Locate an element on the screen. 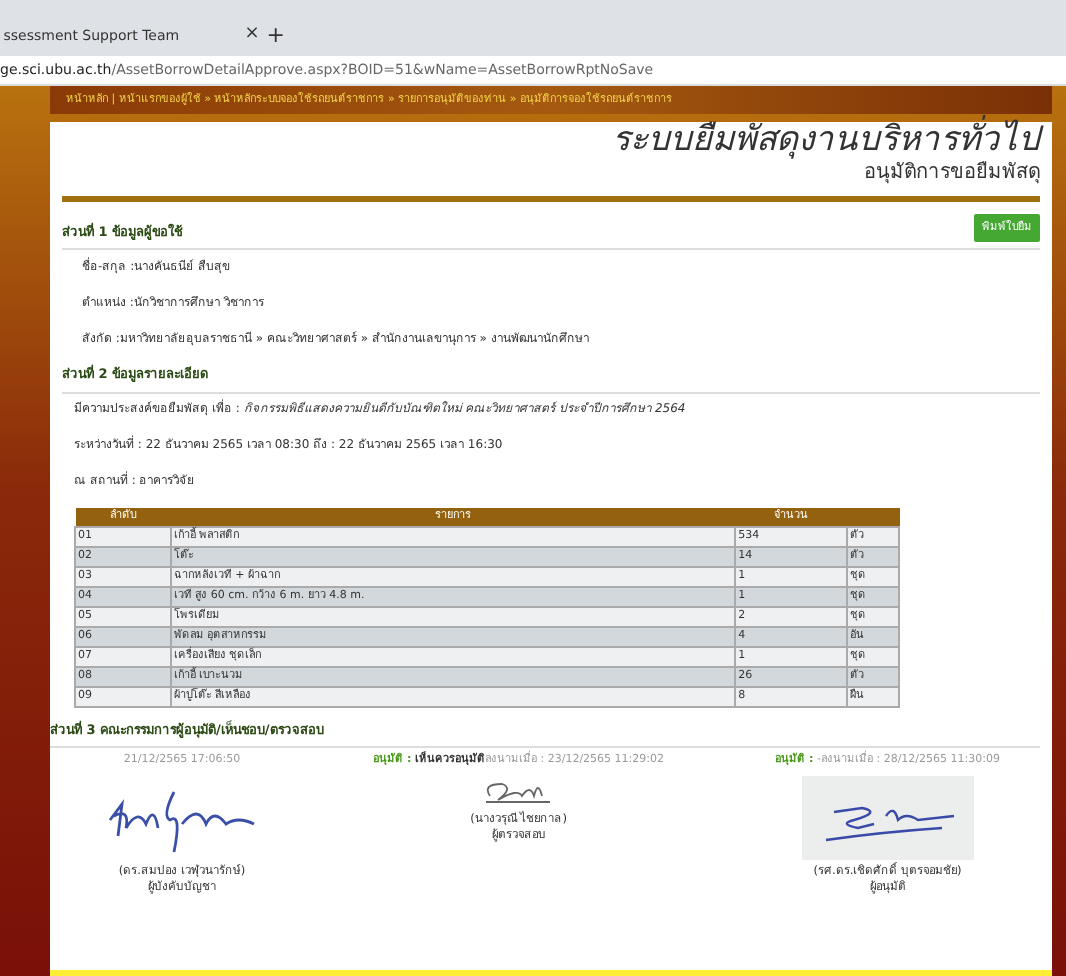 The height and width of the screenshot is (976, 1066). page-subtitle: อนุมัติการขอยืมพัสดุ is located at coordinates (951, 174).